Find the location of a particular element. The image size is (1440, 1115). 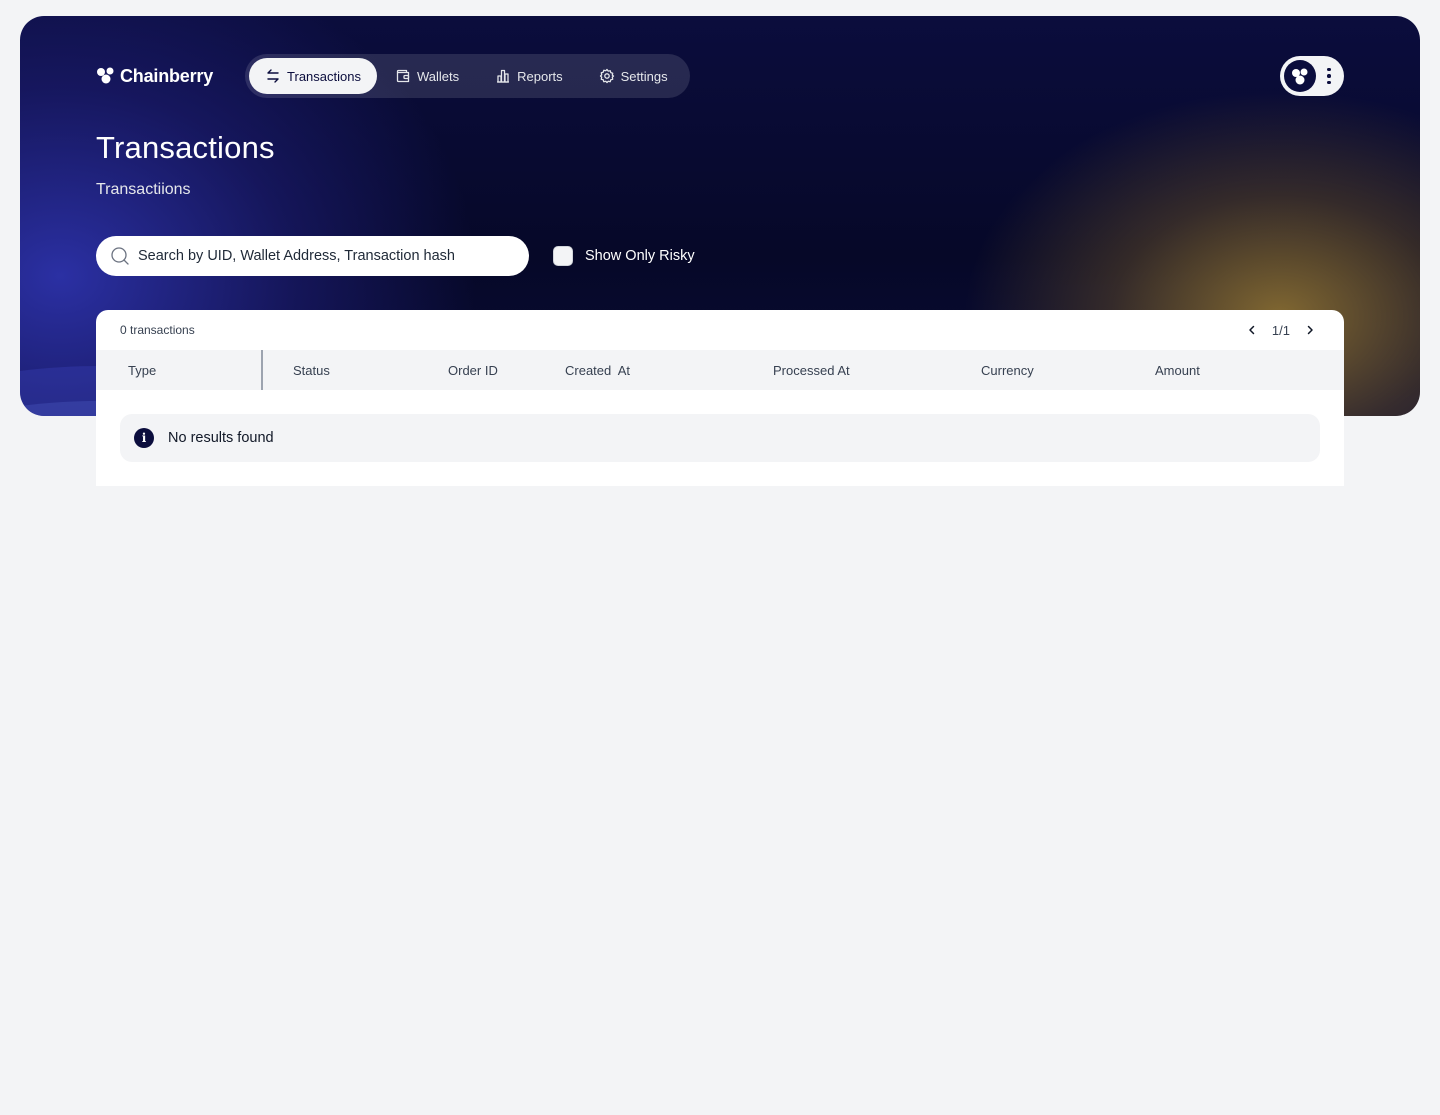

chevron-right-icon is located at coordinates (1310, 330).